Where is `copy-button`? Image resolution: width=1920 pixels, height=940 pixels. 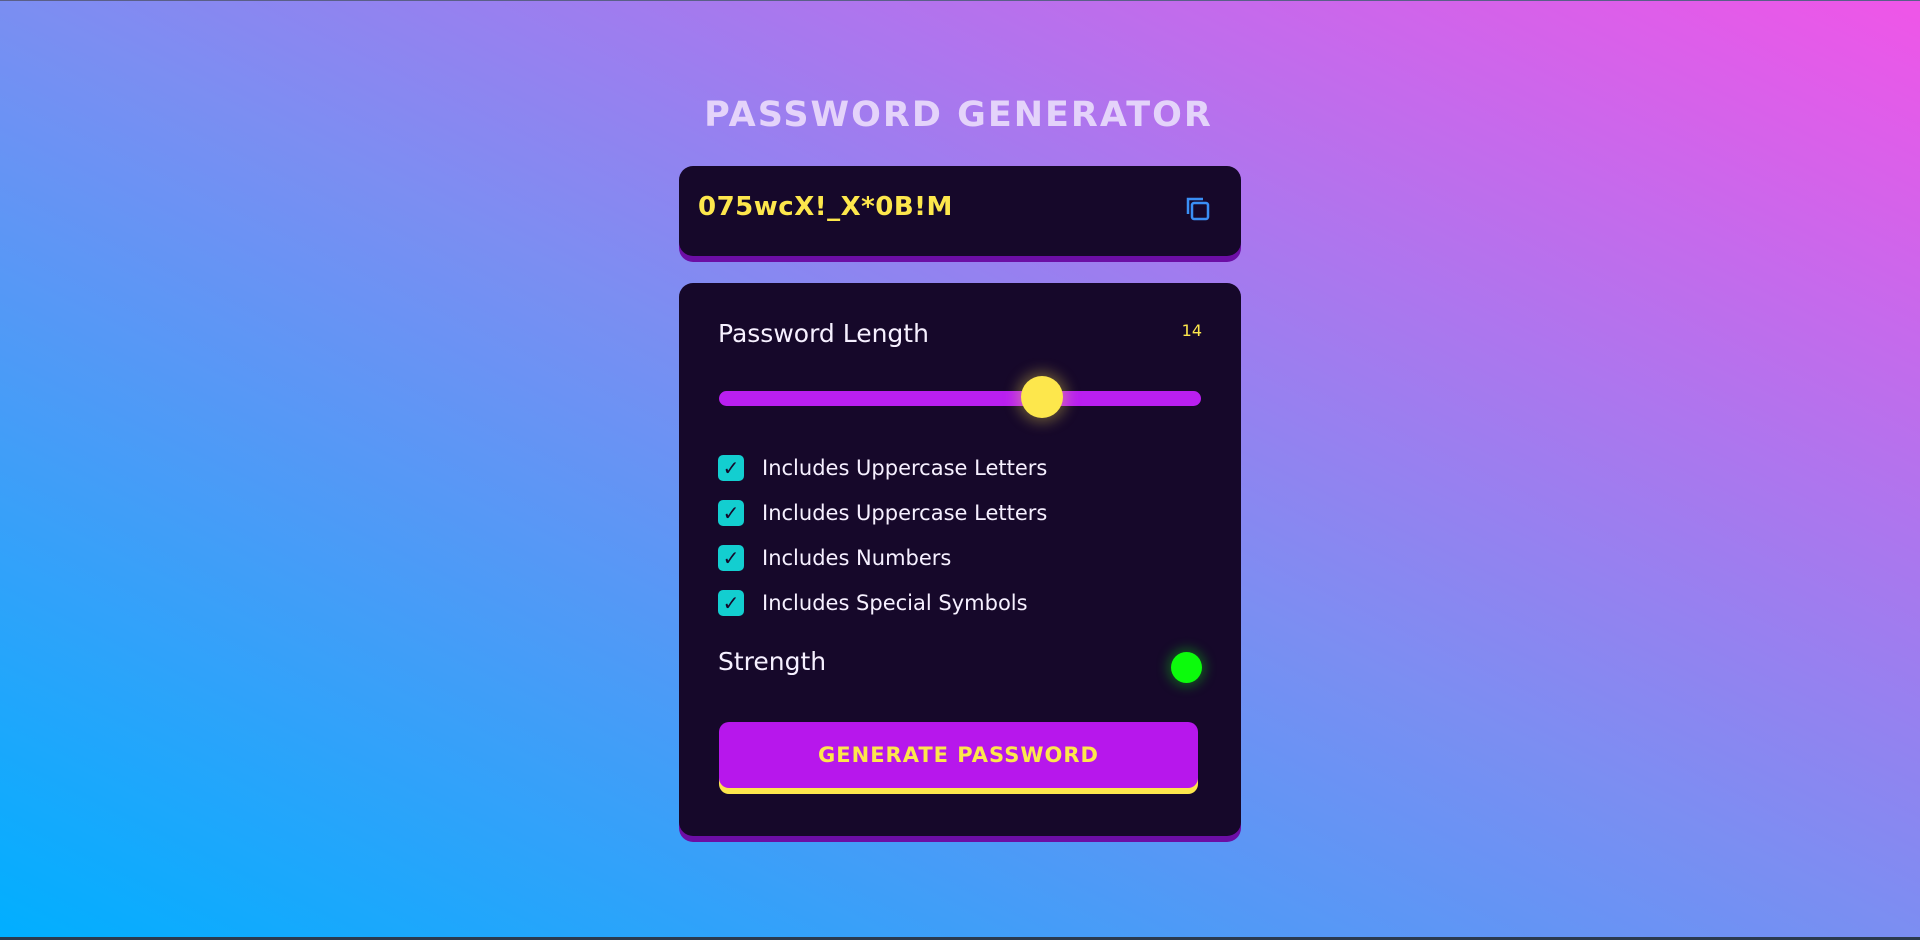
copy-button is located at coordinates (1198, 209).